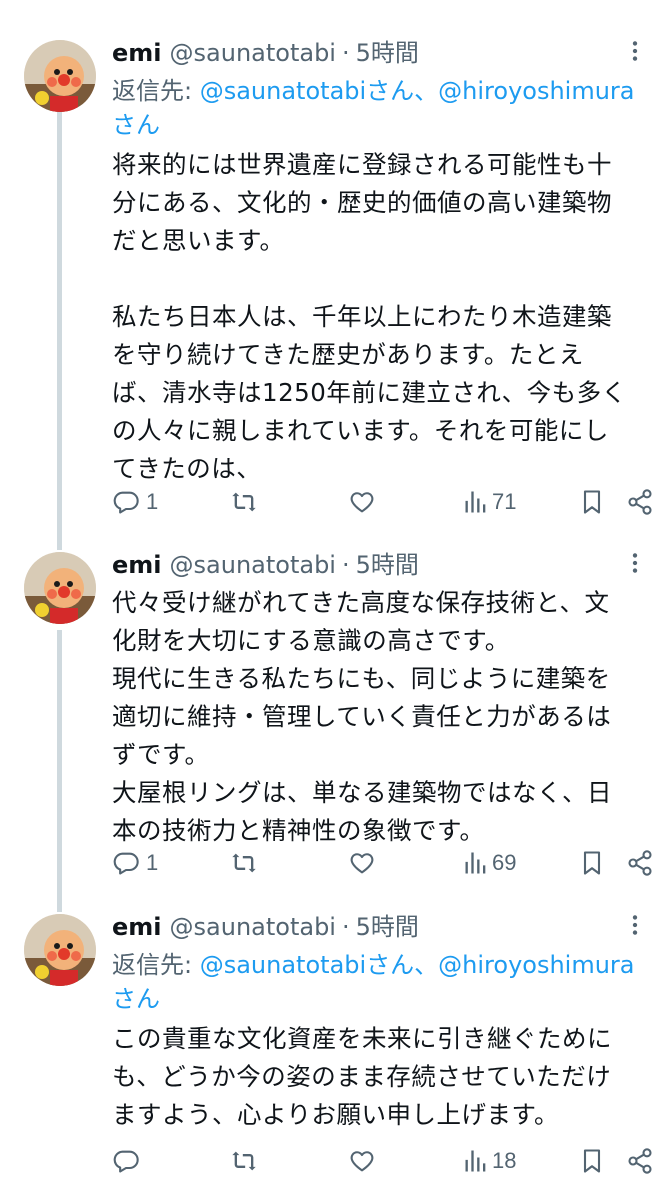 The width and height of the screenshot is (668, 1200). What do you see at coordinates (504, 1160) in the screenshot?
I see `view-count: 18` at bounding box center [504, 1160].